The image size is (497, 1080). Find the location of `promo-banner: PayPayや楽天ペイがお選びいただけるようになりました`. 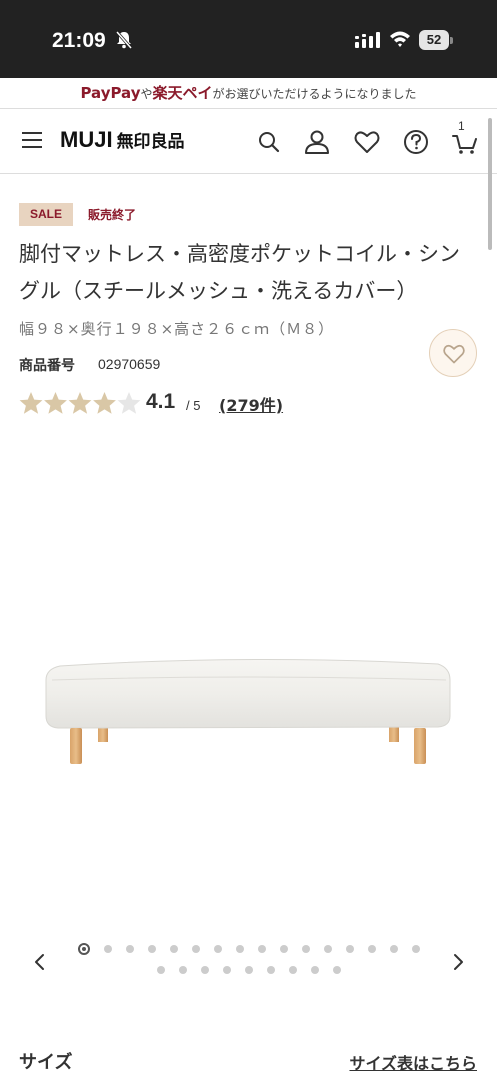

promo-banner: PayPayや楽天ペイがお選びいただけるようになりました is located at coordinates (248, 93).